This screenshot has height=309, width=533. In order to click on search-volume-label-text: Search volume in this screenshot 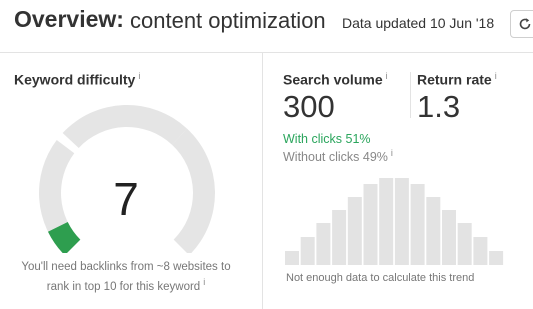, I will do `click(333, 79)`.